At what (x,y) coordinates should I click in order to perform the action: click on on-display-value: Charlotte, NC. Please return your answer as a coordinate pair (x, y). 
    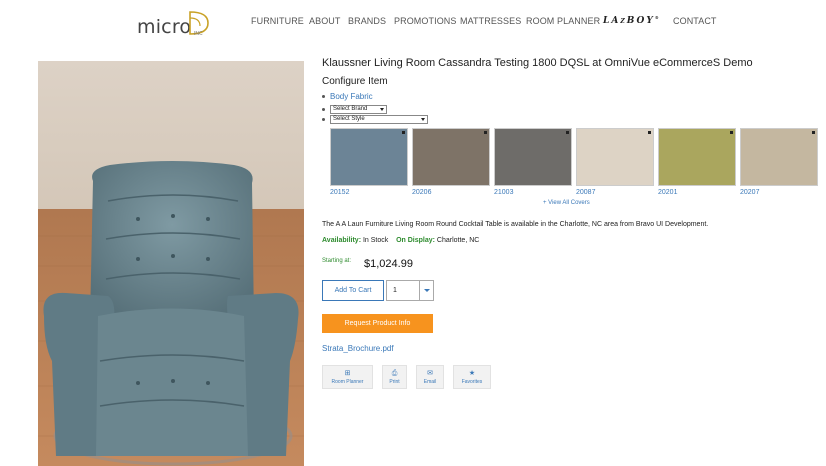
    Looking at the image, I should click on (458, 240).